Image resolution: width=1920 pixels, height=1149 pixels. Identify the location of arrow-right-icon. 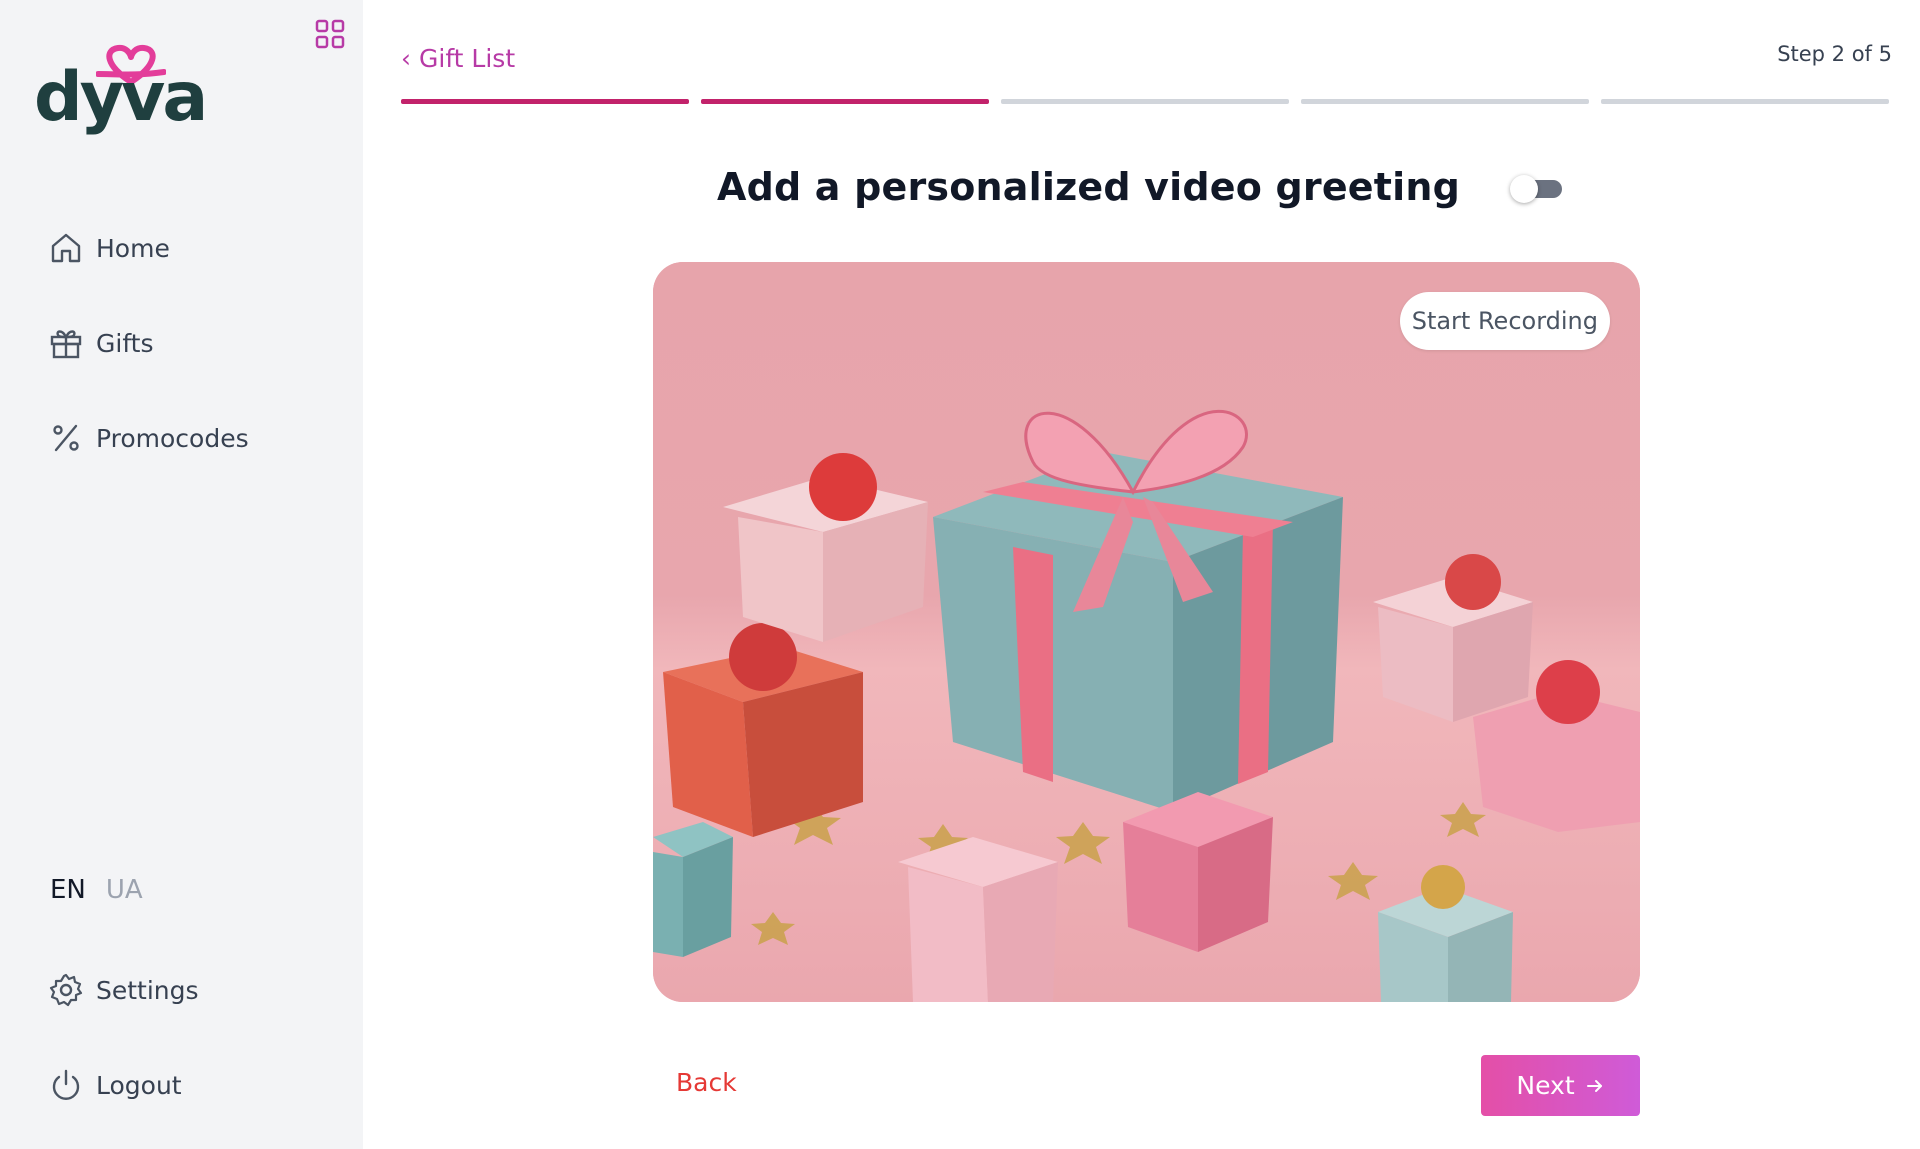
(1594, 1085).